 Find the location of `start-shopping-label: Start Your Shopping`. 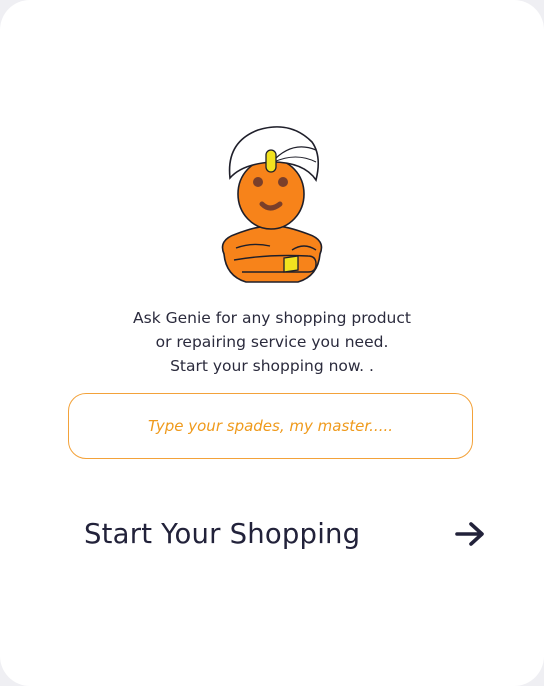

start-shopping-label: Start Your Shopping is located at coordinates (222, 534).